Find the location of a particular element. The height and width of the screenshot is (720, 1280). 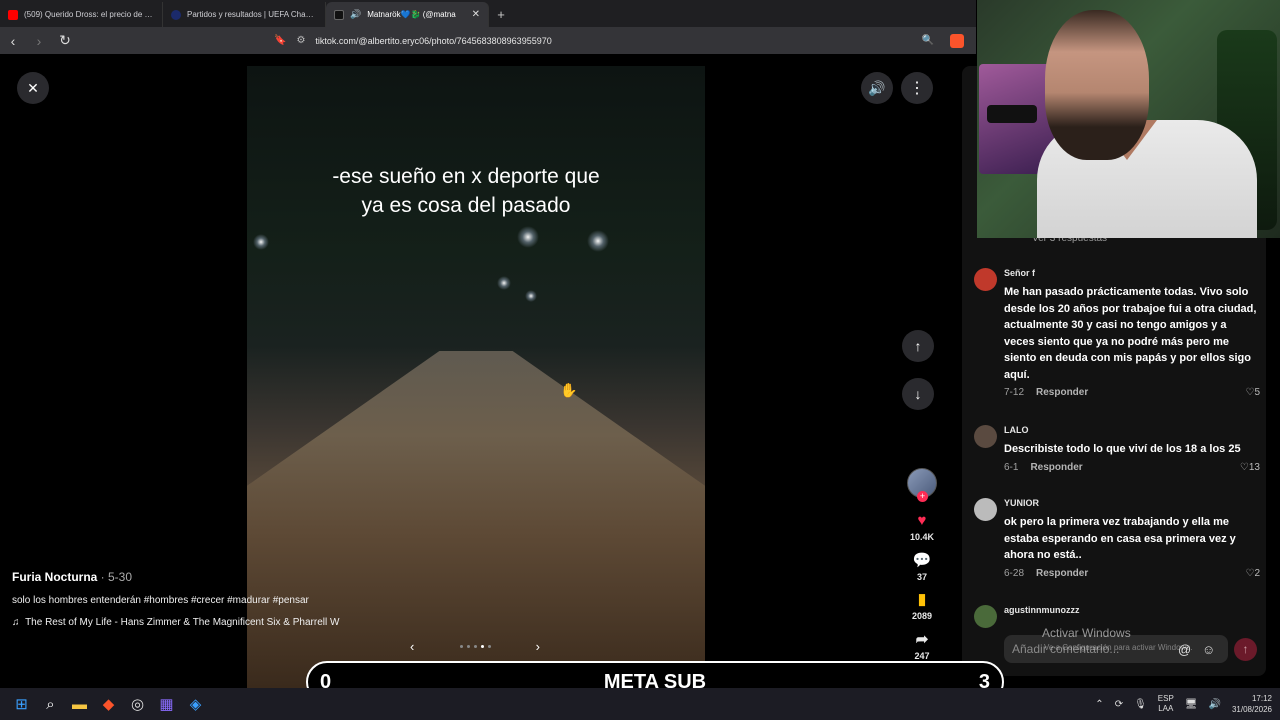

comment-meta: 6-28 Responder ♡2 is located at coordinates (1132, 573).